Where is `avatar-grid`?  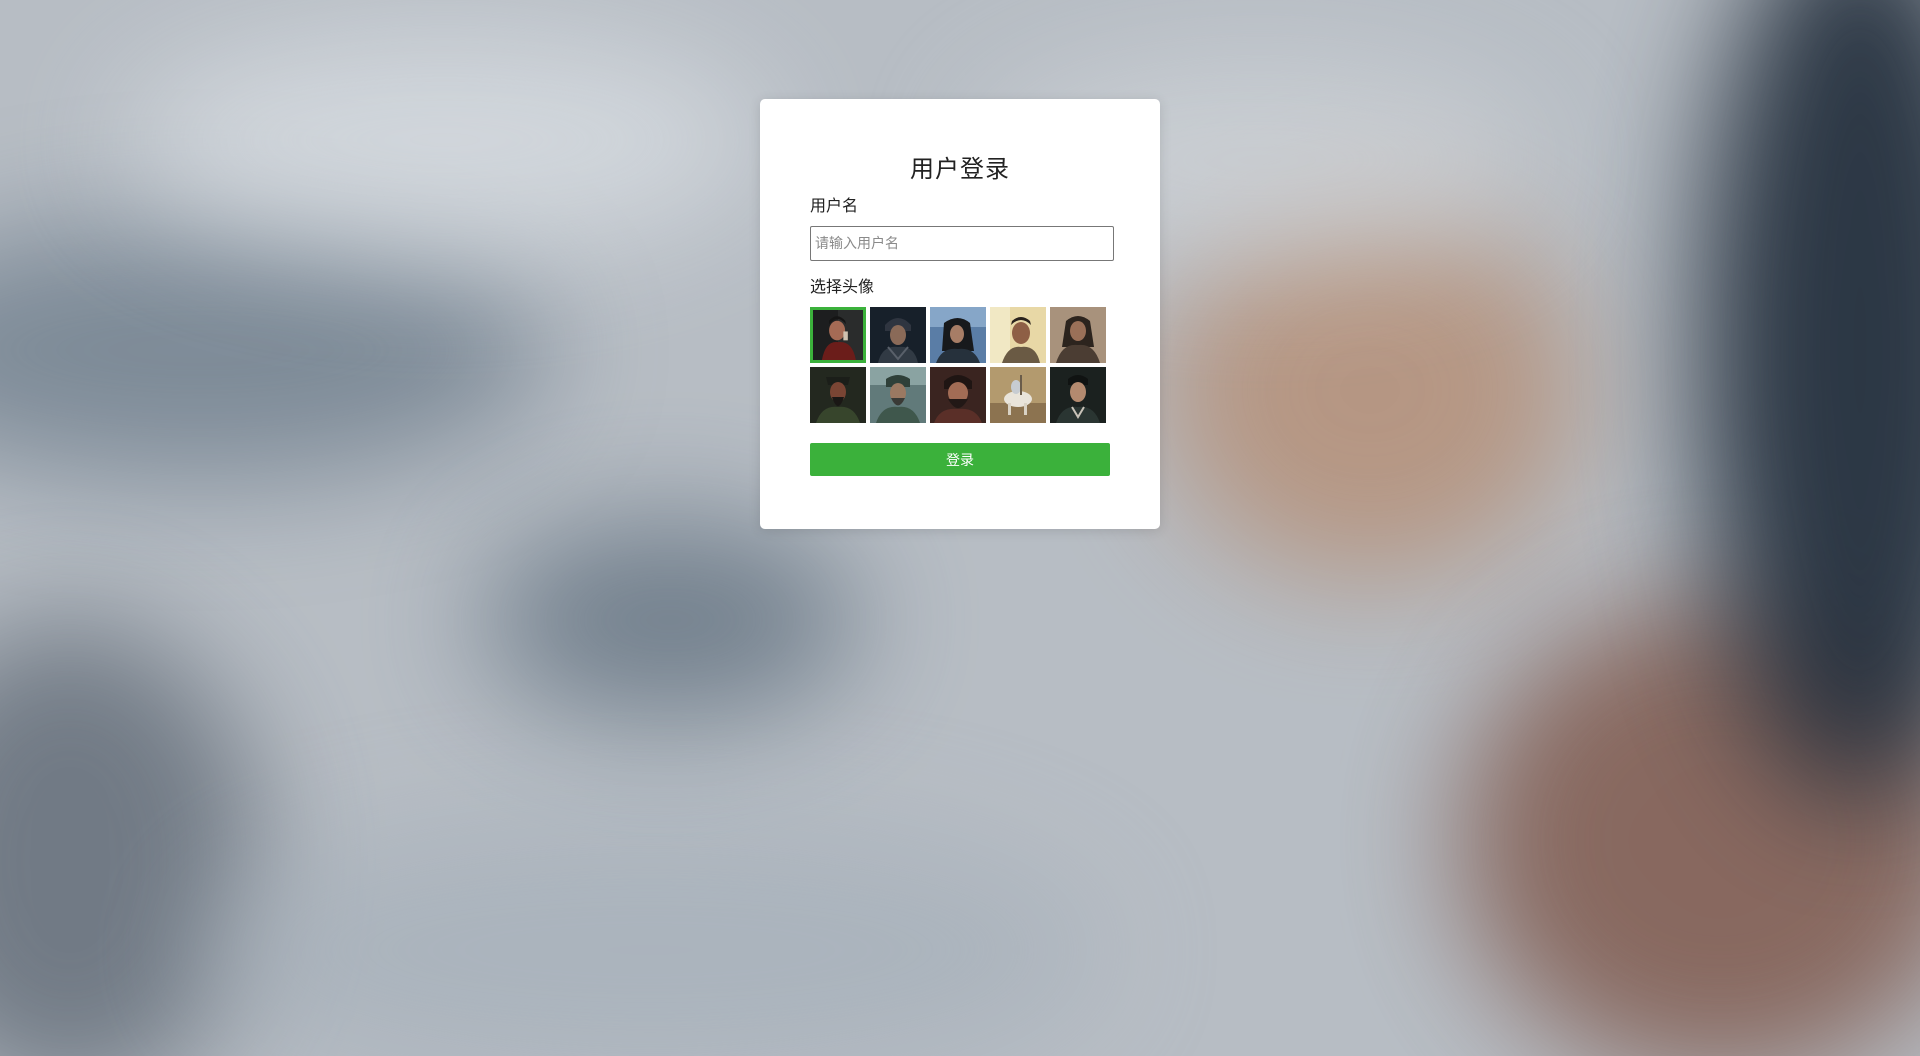 avatar-grid is located at coordinates (960, 365).